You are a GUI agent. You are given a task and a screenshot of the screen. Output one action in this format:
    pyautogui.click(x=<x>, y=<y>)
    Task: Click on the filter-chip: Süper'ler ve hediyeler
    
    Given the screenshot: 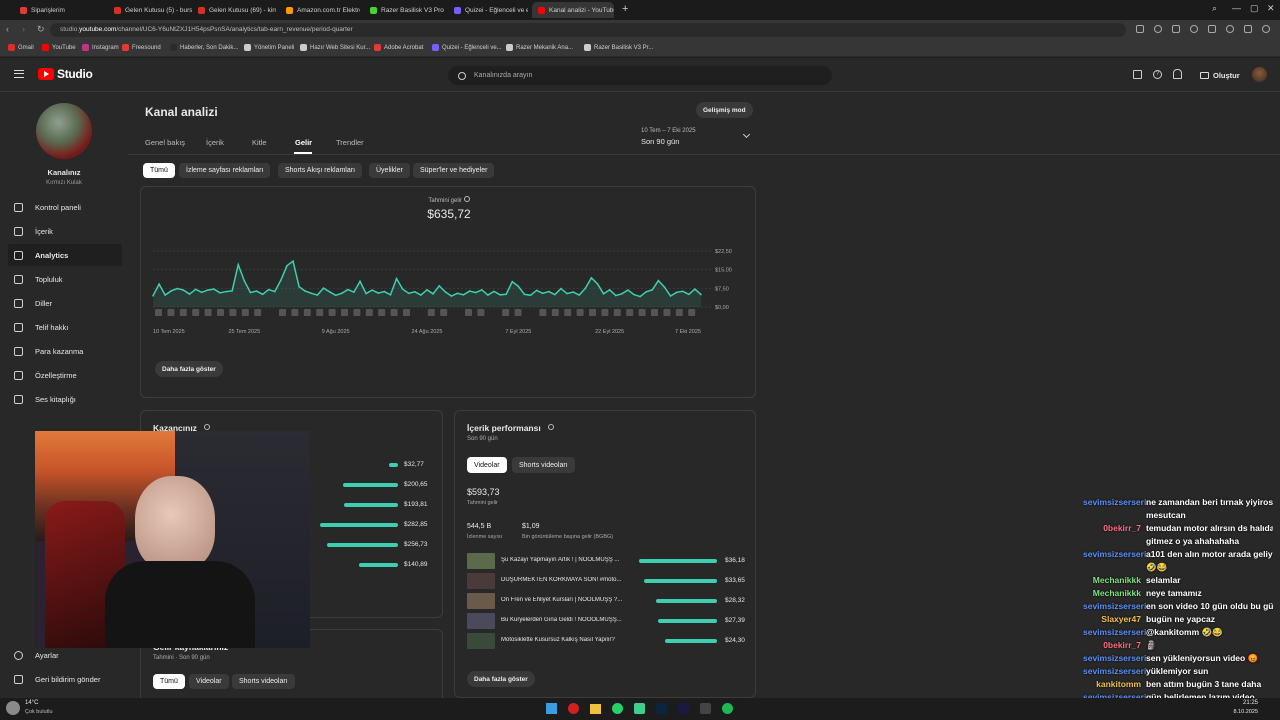 What is the action you would take?
    pyautogui.click(x=454, y=170)
    